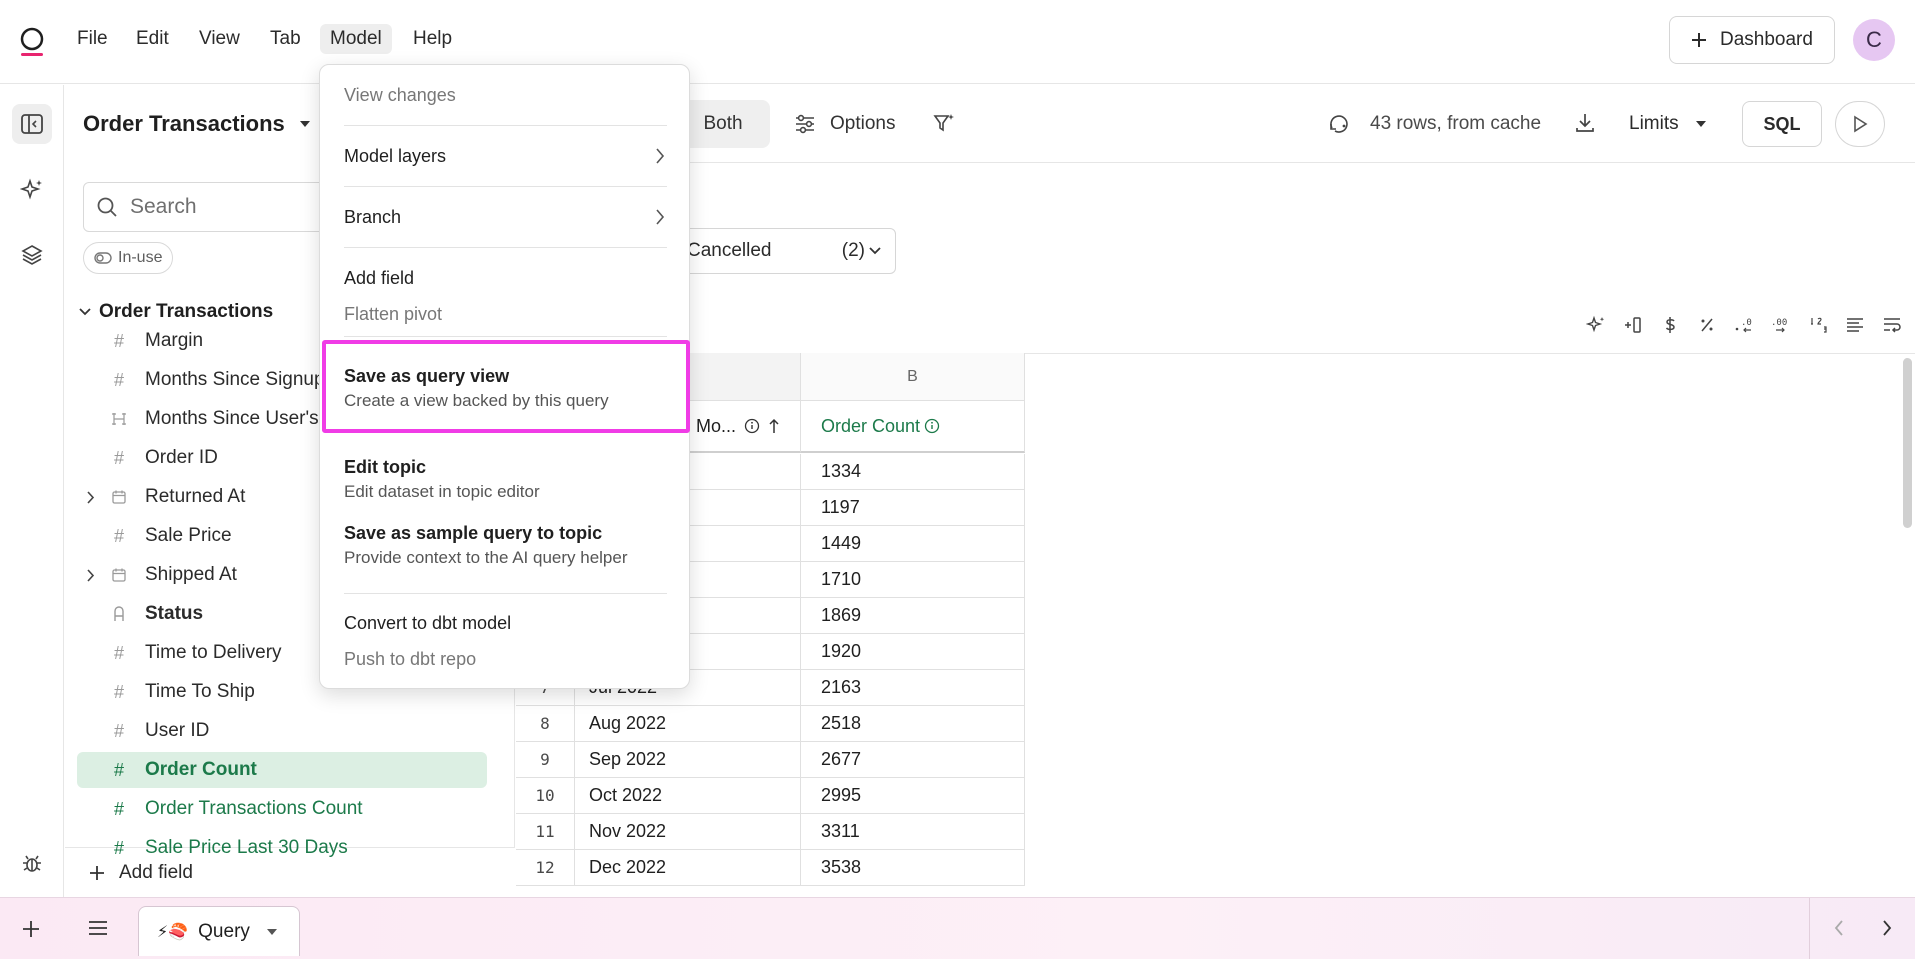  What do you see at coordinates (473, 533) in the screenshot?
I see `save-sample-query-label: Save as sample query to topic` at bounding box center [473, 533].